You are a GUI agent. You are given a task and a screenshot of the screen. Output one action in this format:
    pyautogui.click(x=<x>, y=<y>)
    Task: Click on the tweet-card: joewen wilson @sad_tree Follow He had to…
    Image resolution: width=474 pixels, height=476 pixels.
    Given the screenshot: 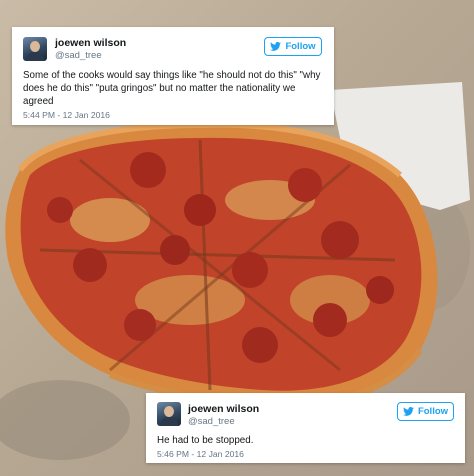 What is the action you would take?
    pyautogui.click(x=305, y=428)
    